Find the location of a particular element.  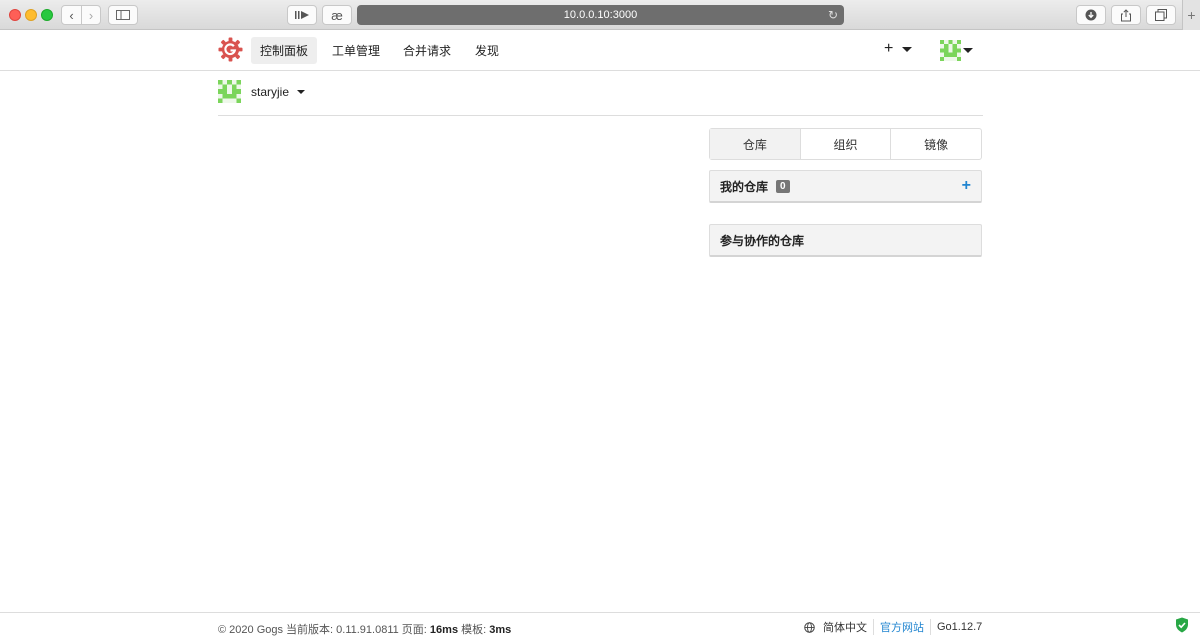

context-user-switcher: staryjie is located at coordinates (600, 91).